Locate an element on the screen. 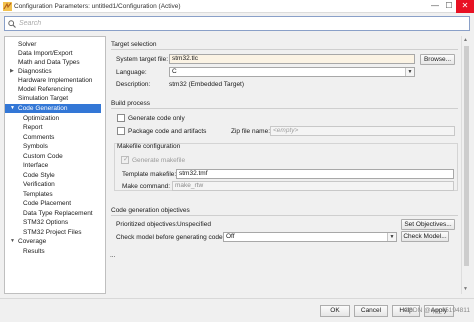 The height and width of the screenshot is (322, 474). generate-makefile-checkbox is located at coordinates (125, 159).